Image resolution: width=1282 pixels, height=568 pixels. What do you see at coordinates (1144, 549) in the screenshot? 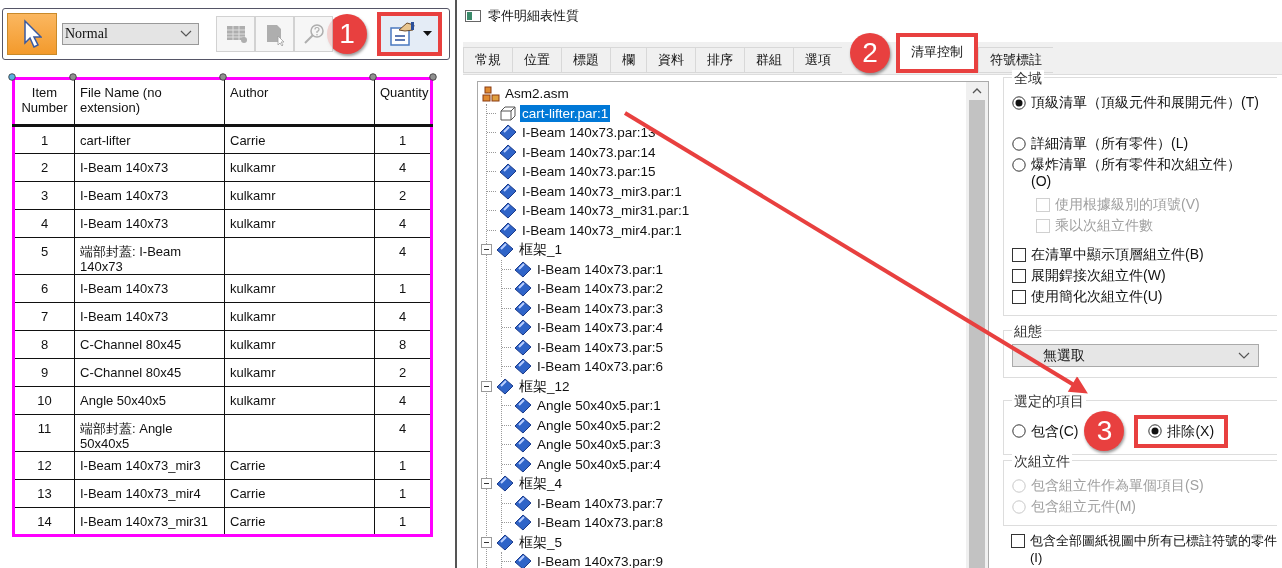
I see `checkbox-option: 包含全部圖紙視圖中所有已標註符號的零件(I)` at bounding box center [1144, 549].